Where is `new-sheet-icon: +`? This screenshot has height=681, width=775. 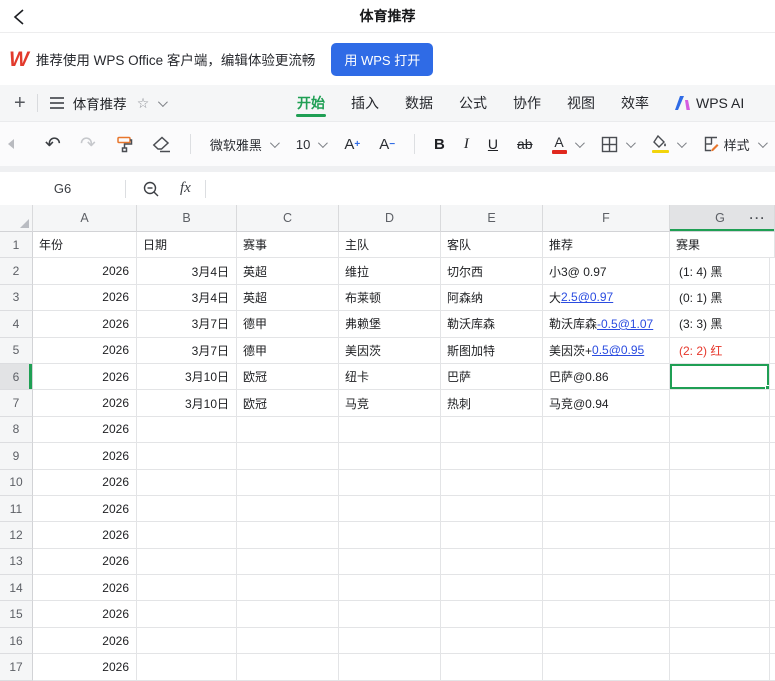 new-sheet-icon: + is located at coordinates (20, 103).